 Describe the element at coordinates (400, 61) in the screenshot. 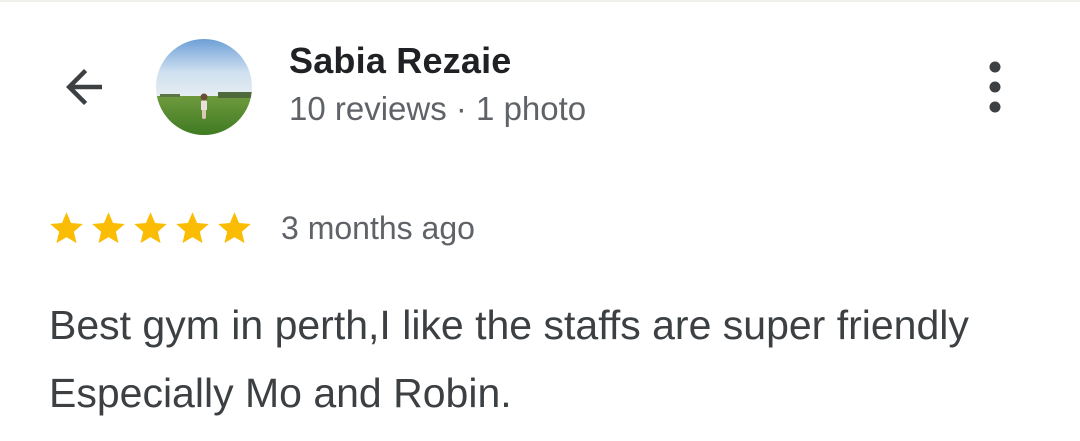

I see `reviewer-name: Sabia Rezaie` at that location.